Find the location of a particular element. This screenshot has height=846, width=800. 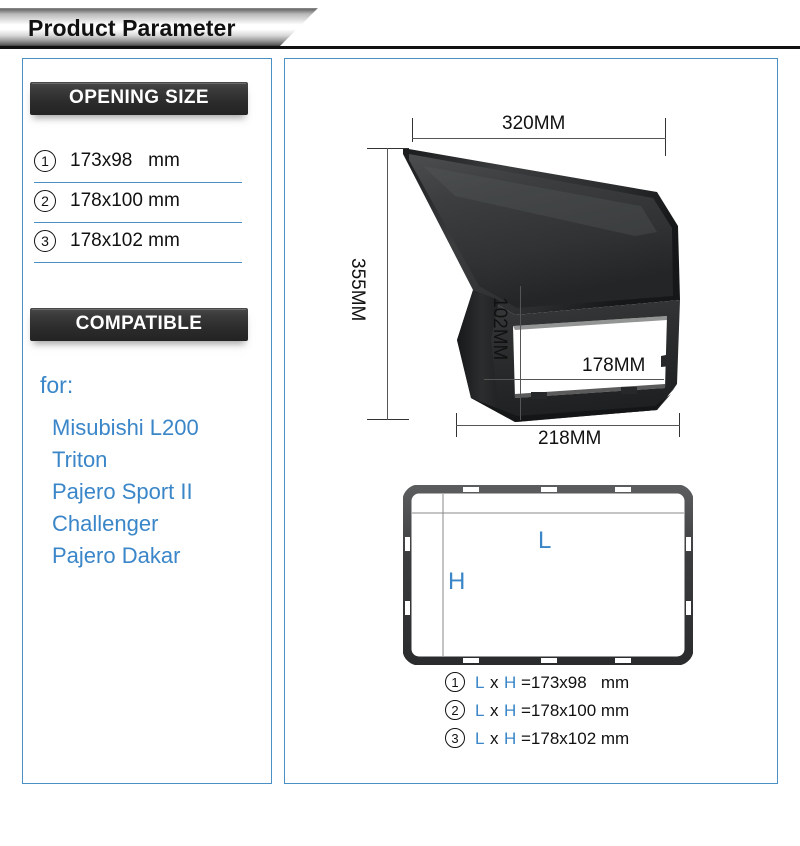

legend-row: 3 L x H =178x102 mm is located at coordinates (537, 739).